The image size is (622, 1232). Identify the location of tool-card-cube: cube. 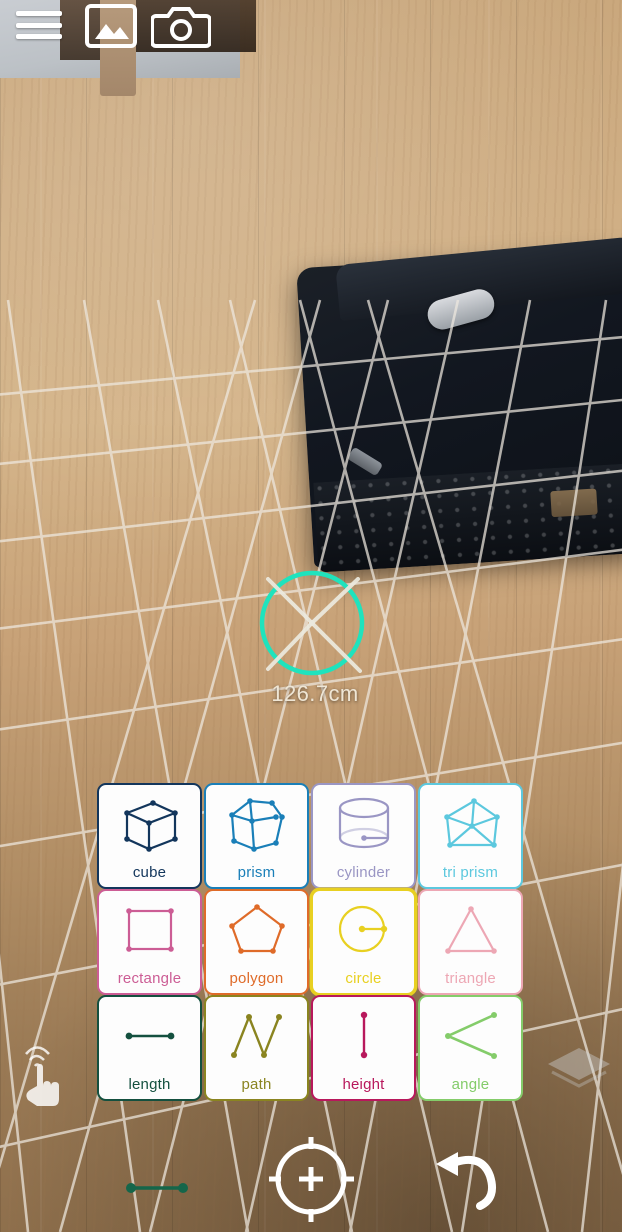
(149, 836).